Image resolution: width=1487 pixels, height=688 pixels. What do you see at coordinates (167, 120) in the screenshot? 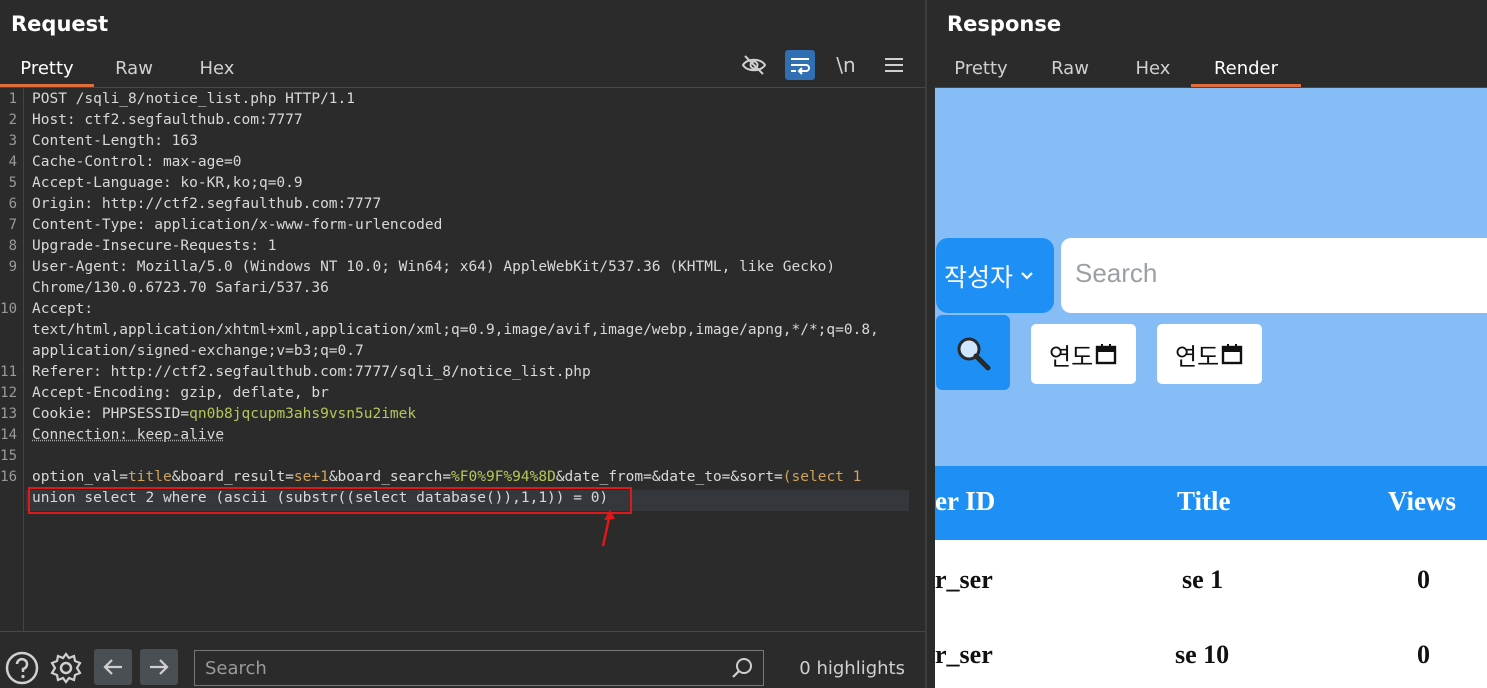
I see `request-line: Host: ctf2.segfaulthub.com:7777` at bounding box center [167, 120].